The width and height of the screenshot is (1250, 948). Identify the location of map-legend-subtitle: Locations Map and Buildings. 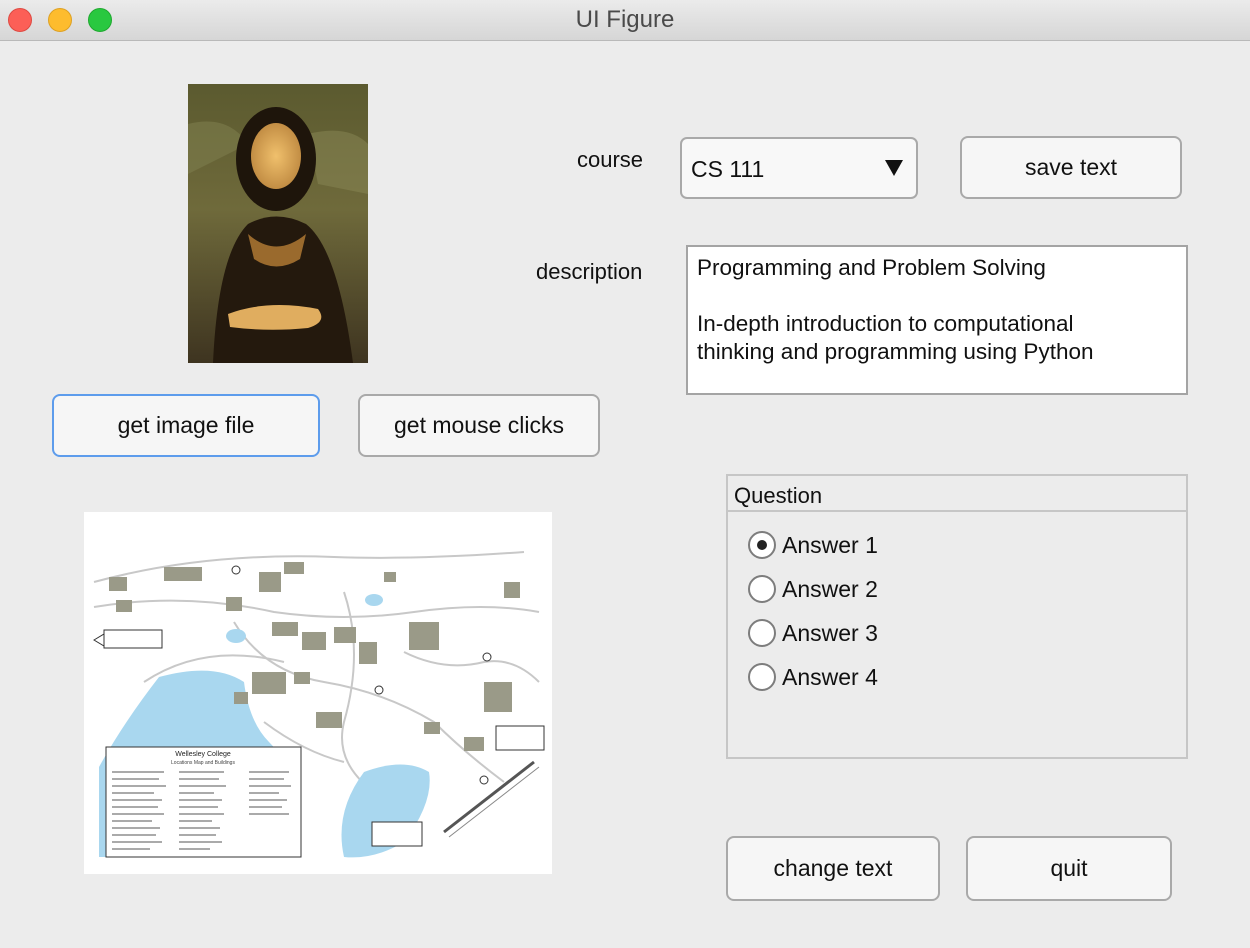
(203, 763).